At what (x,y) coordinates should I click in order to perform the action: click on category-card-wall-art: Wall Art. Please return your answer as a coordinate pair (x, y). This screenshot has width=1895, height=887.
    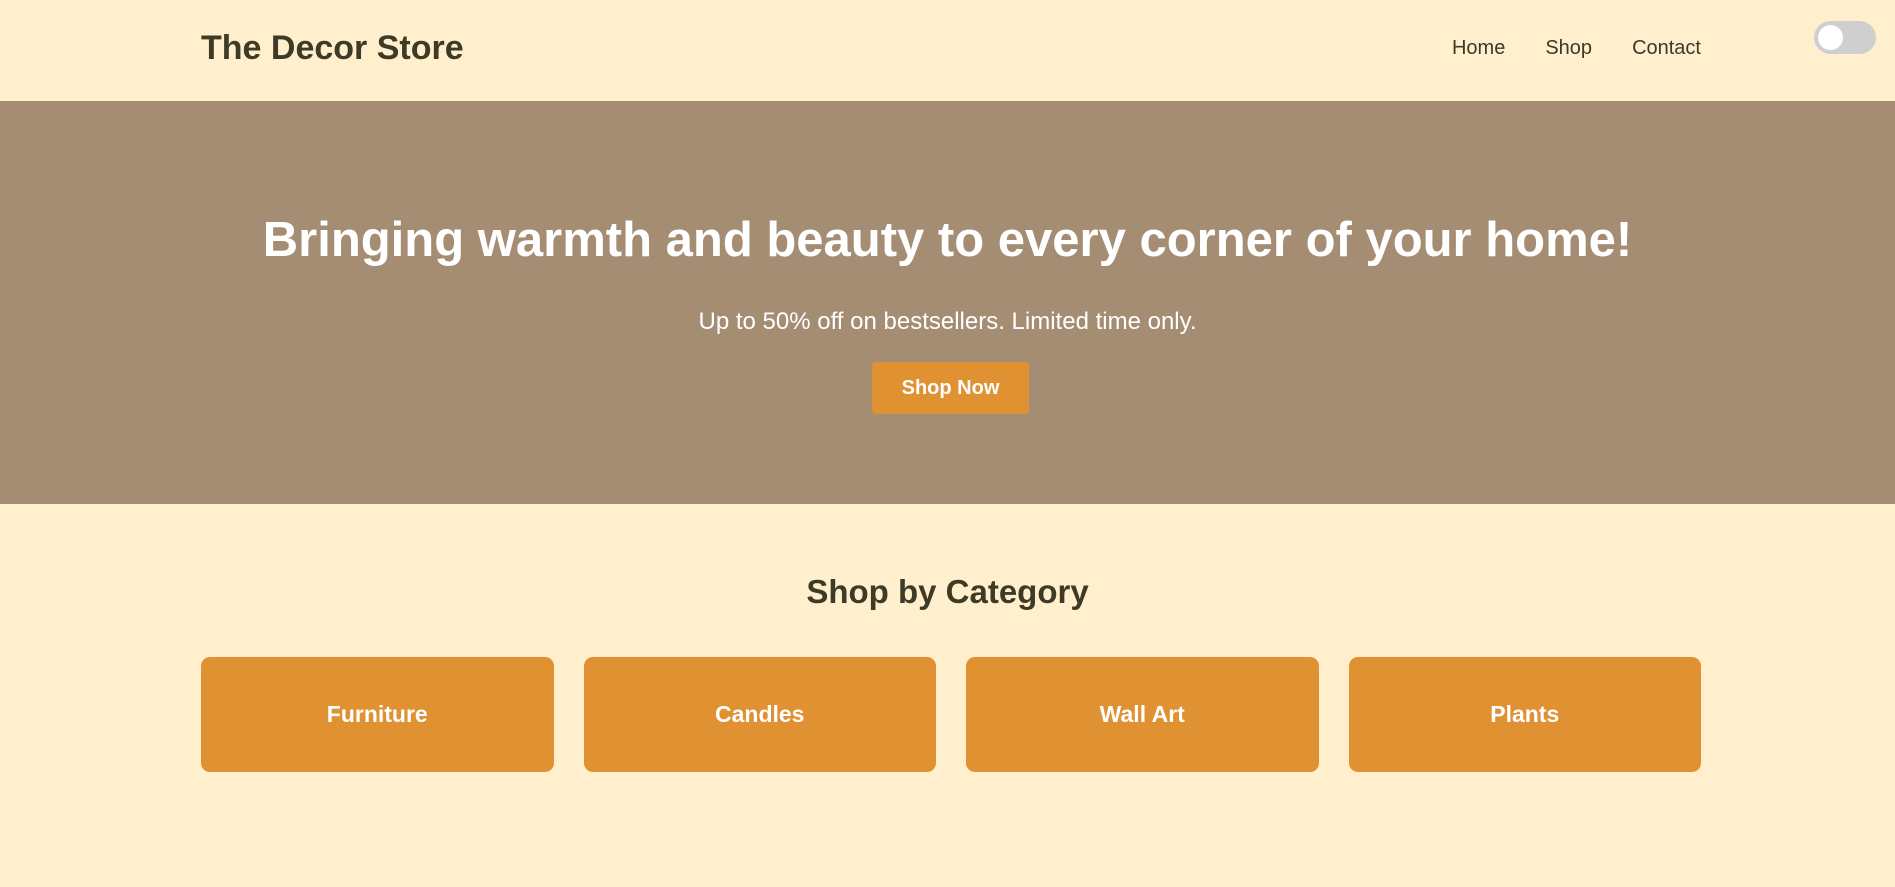
    Looking at the image, I should click on (1142, 714).